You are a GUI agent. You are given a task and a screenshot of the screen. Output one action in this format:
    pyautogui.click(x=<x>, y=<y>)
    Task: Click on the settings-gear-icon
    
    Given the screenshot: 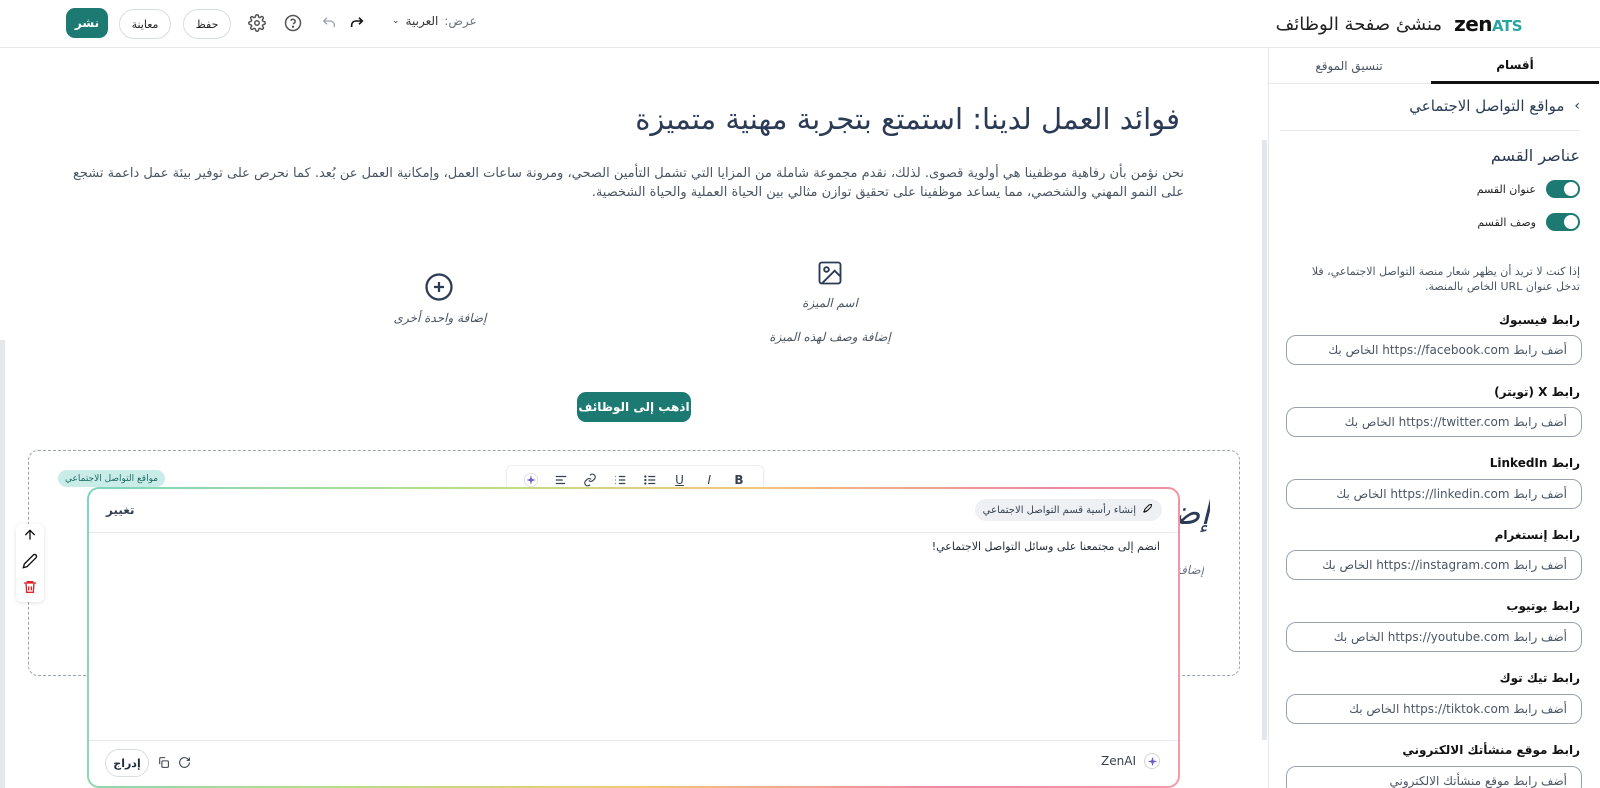 What is the action you would take?
    pyautogui.click(x=257, y=23)
    